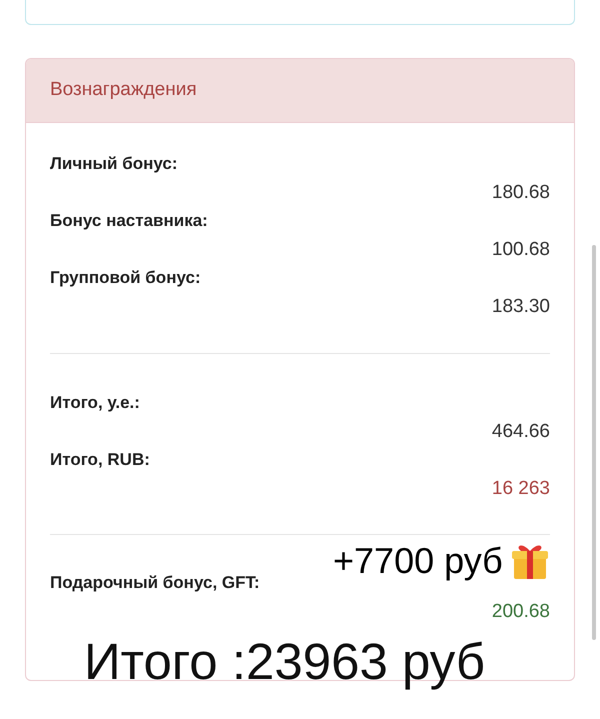 The width and height of the screenshot is (600, 719). What do you see at coordinates (155, 583) in the screenshot?
I see `bonus-label: Подарочный бонус, GFT:` at bounding box center [155, 583].